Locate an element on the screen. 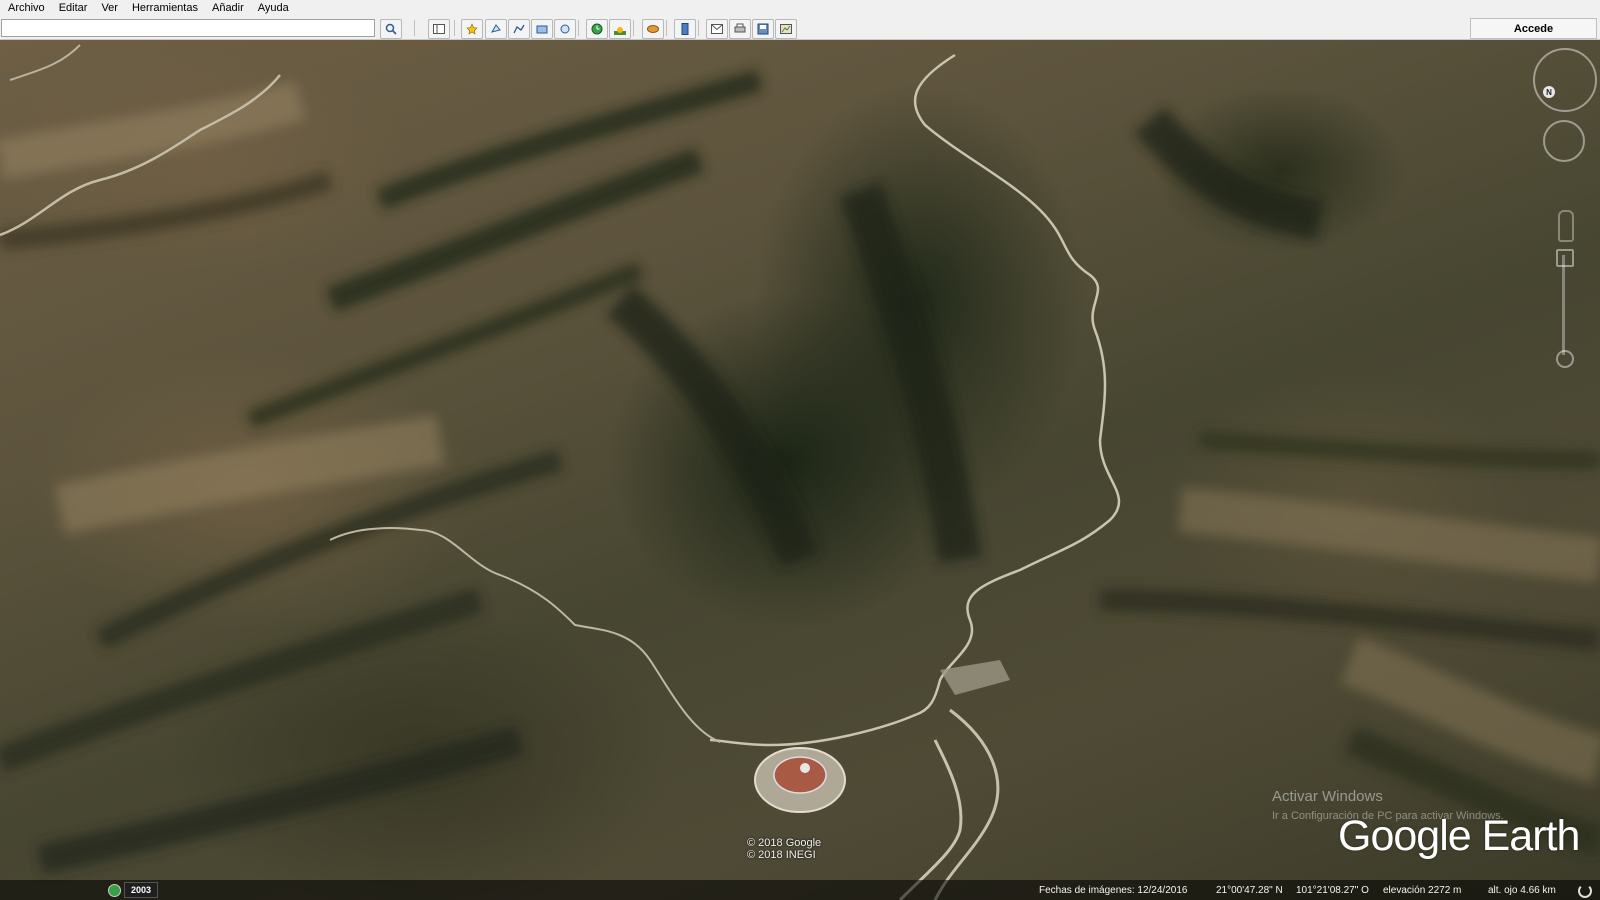 The image size is (1600, 900). toolbar: Accede is located at coordinates (800, 28).